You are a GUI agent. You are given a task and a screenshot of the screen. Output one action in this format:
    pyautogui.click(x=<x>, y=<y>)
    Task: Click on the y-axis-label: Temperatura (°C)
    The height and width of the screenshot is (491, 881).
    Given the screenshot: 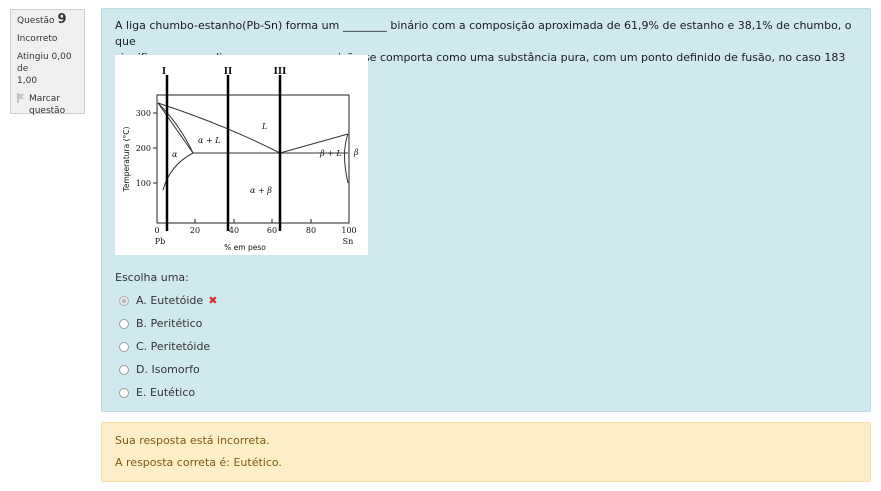 What is the action you would take?
    pyautogui.click(x=126, y=159)
    